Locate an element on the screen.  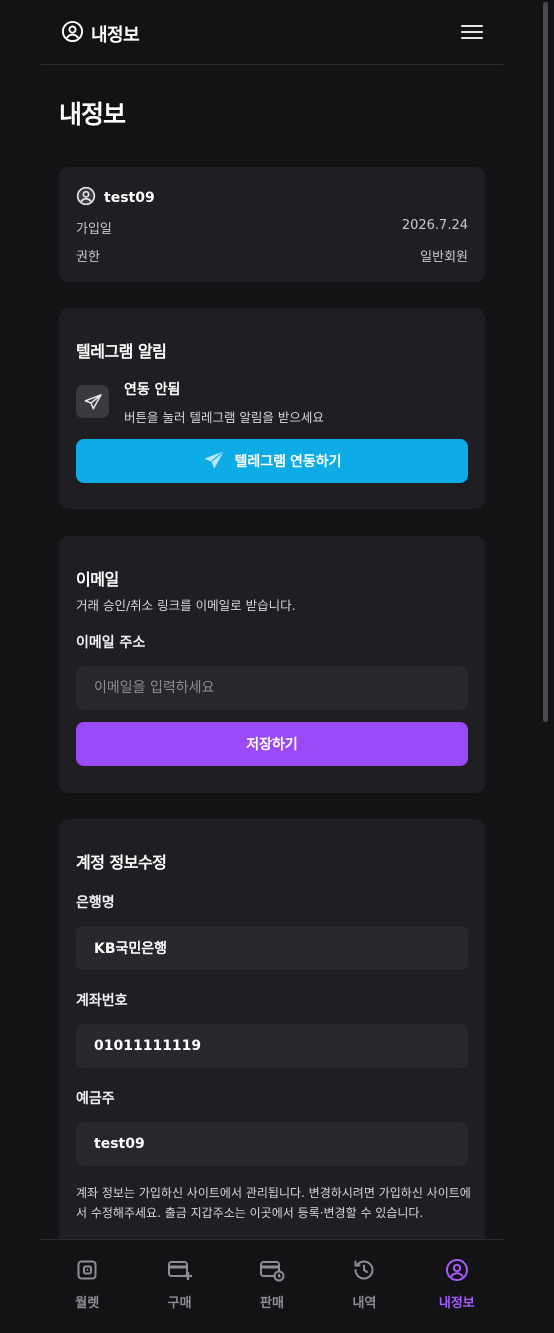
telegram-status-desc: 버튼을 눌러 텔레그램 알림을 받으세요 is located at coordinates (224, 417).